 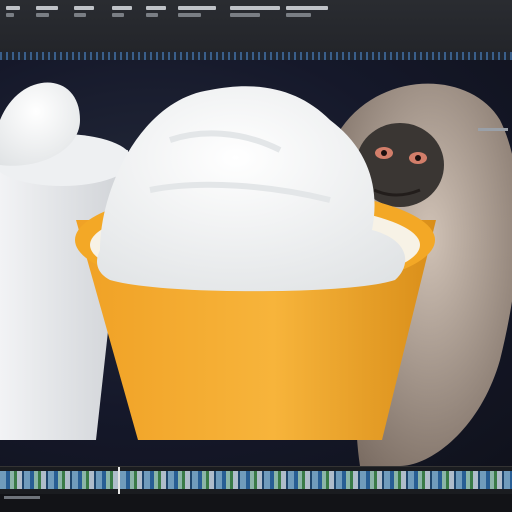 I want to click on top-toolbar, so click(x=256, y=26).